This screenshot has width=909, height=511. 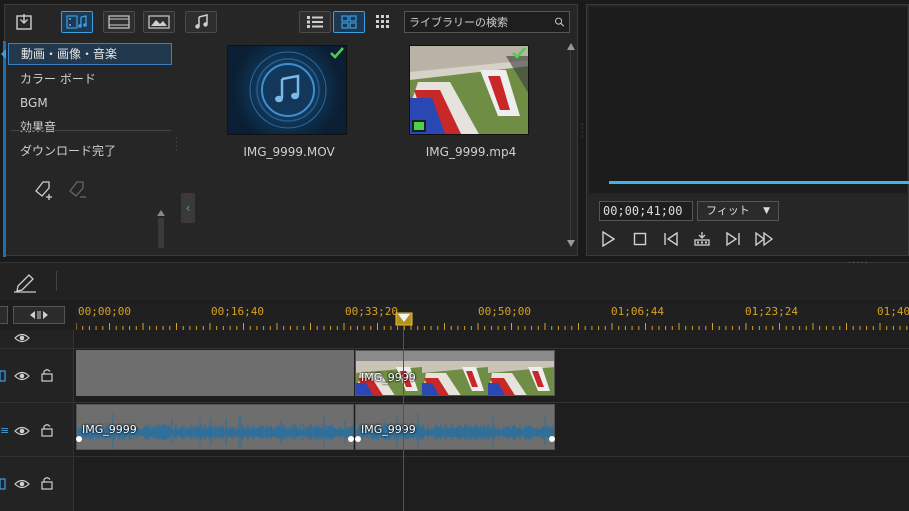 I want to click on panel-left-arrow-icon, so click(x=3, y=54).